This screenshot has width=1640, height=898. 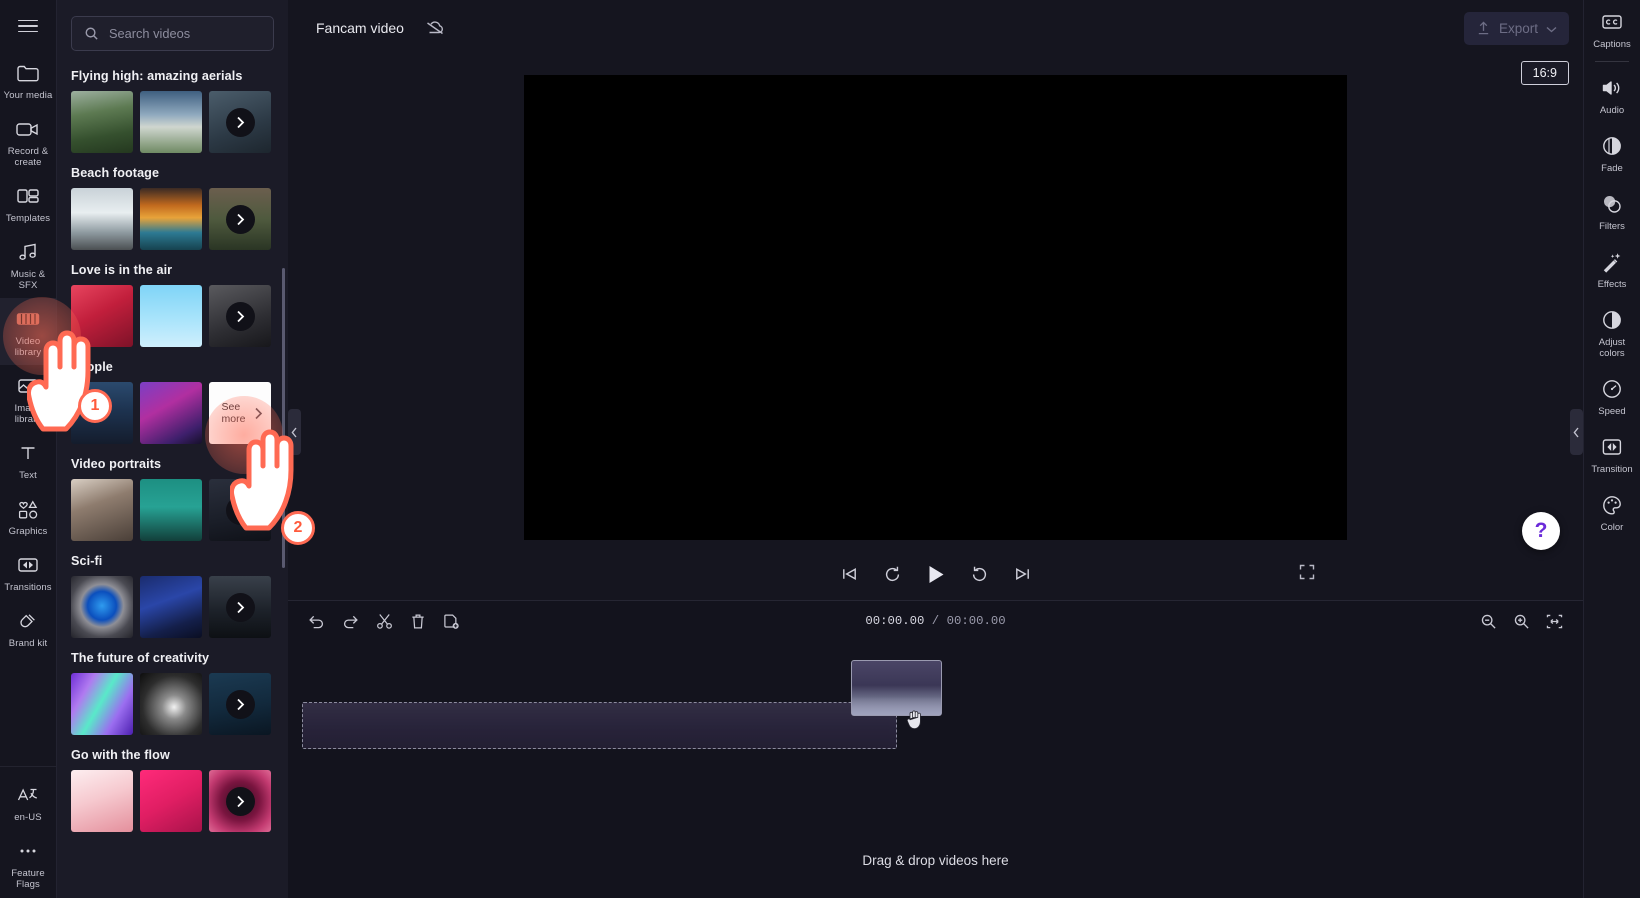 What do you see at coordinates (1576, 432) in the screenshot?
I see `collapse-property-panel-handle` at bounding box center [1576, 432].